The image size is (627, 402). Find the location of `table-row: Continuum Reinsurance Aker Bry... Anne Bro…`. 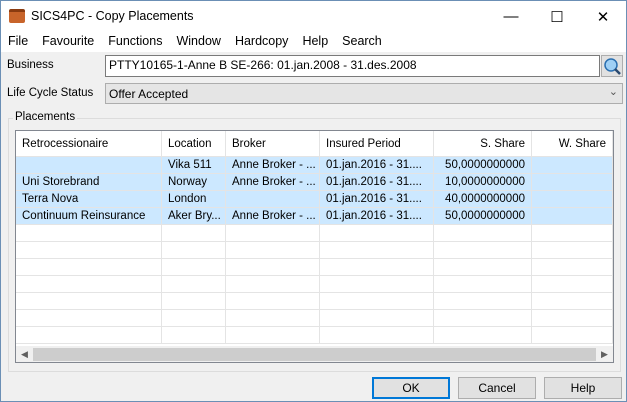

table-row: Continuum Reinsurance Aker Bry... Anne Bro… is located at coordinates (314, 216).